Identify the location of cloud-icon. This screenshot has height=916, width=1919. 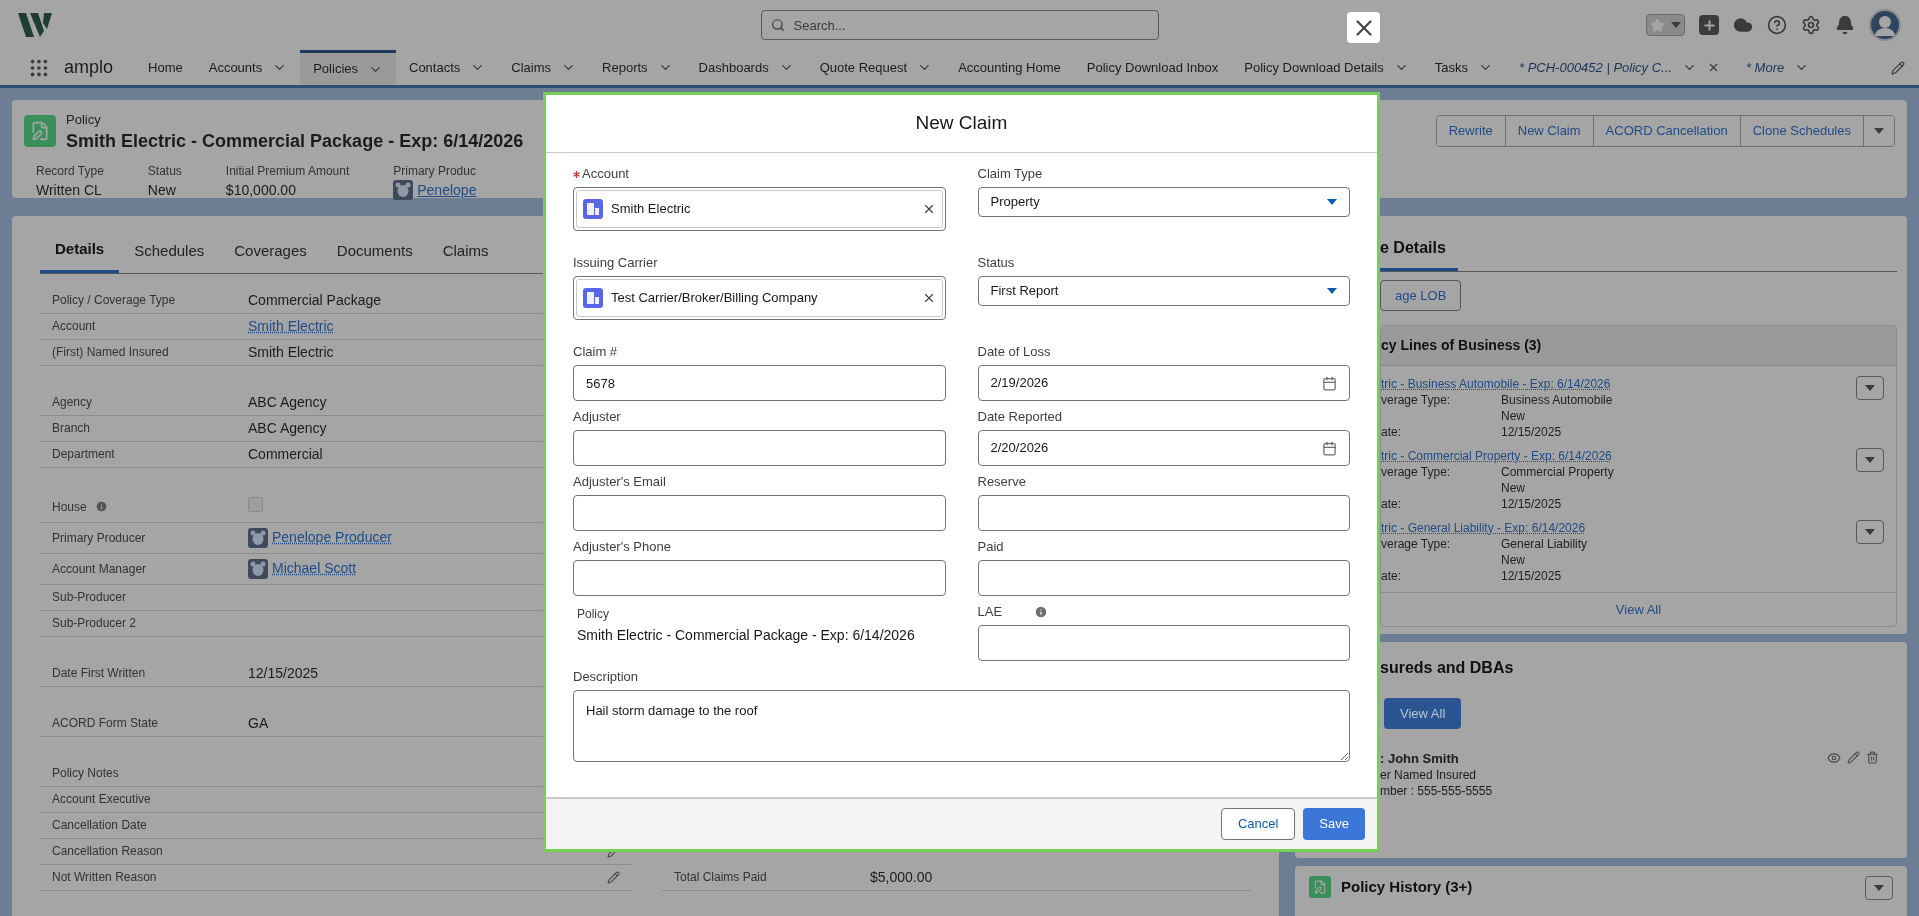
(1743, 25).